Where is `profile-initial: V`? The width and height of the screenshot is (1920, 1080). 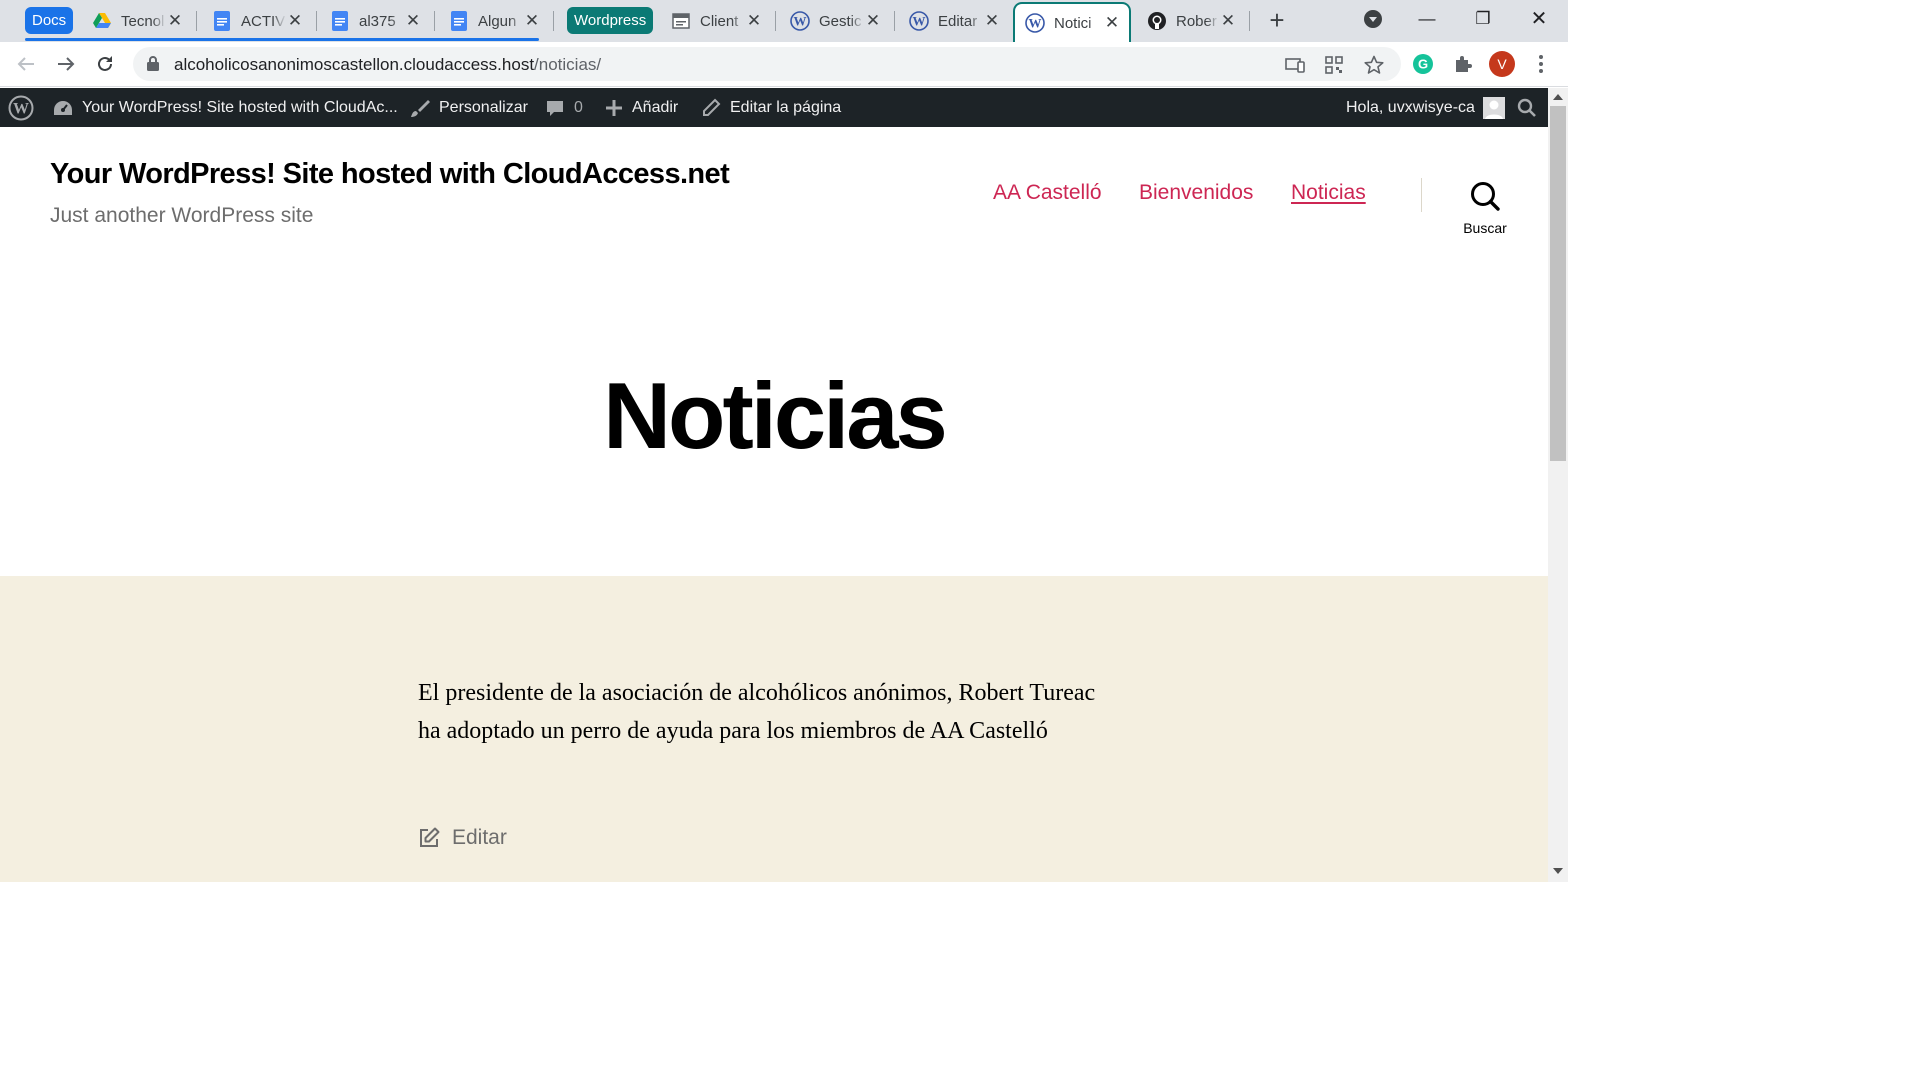
profile-initial: V is located at coordinates (1502, 64).